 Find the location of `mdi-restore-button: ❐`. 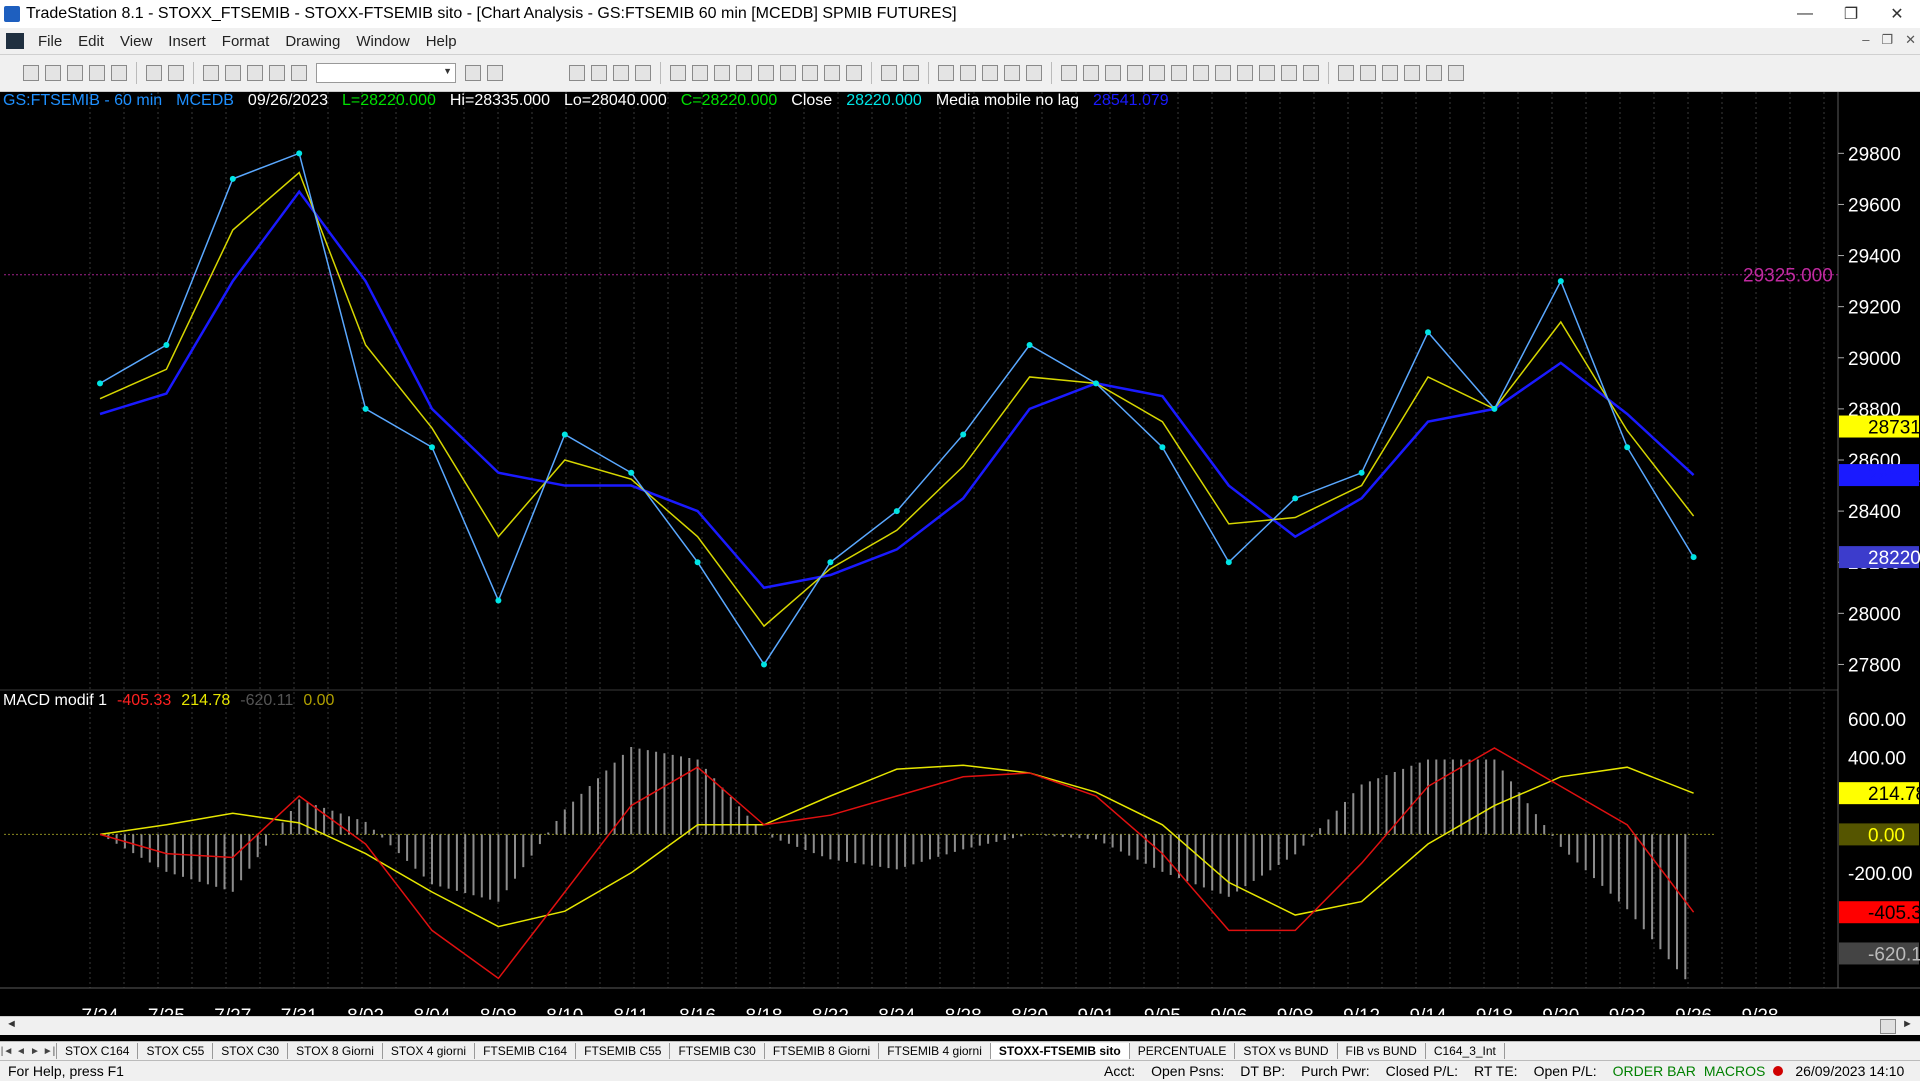

mdi-restore-button: ❐ is located at coordinates (1887, 40).